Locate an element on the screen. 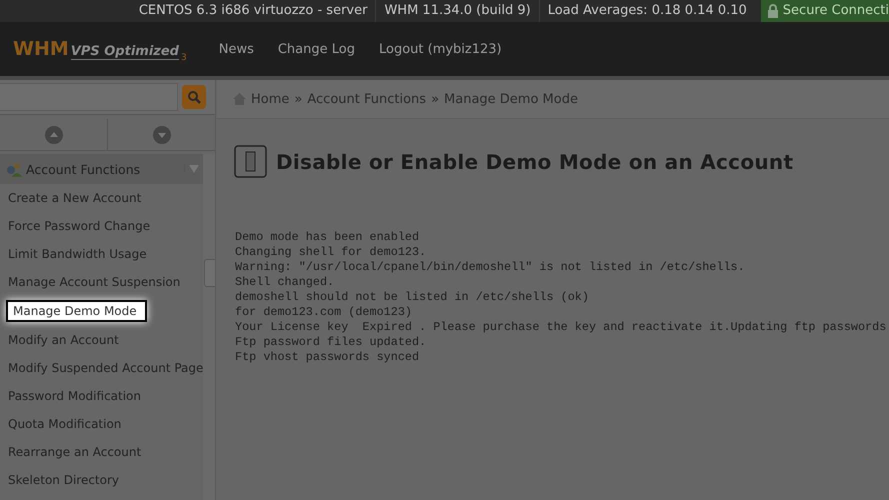 This screenshot has width=889, height=500. output-line: Ftp vhost passwords synced is located at coordinates (327, 357).